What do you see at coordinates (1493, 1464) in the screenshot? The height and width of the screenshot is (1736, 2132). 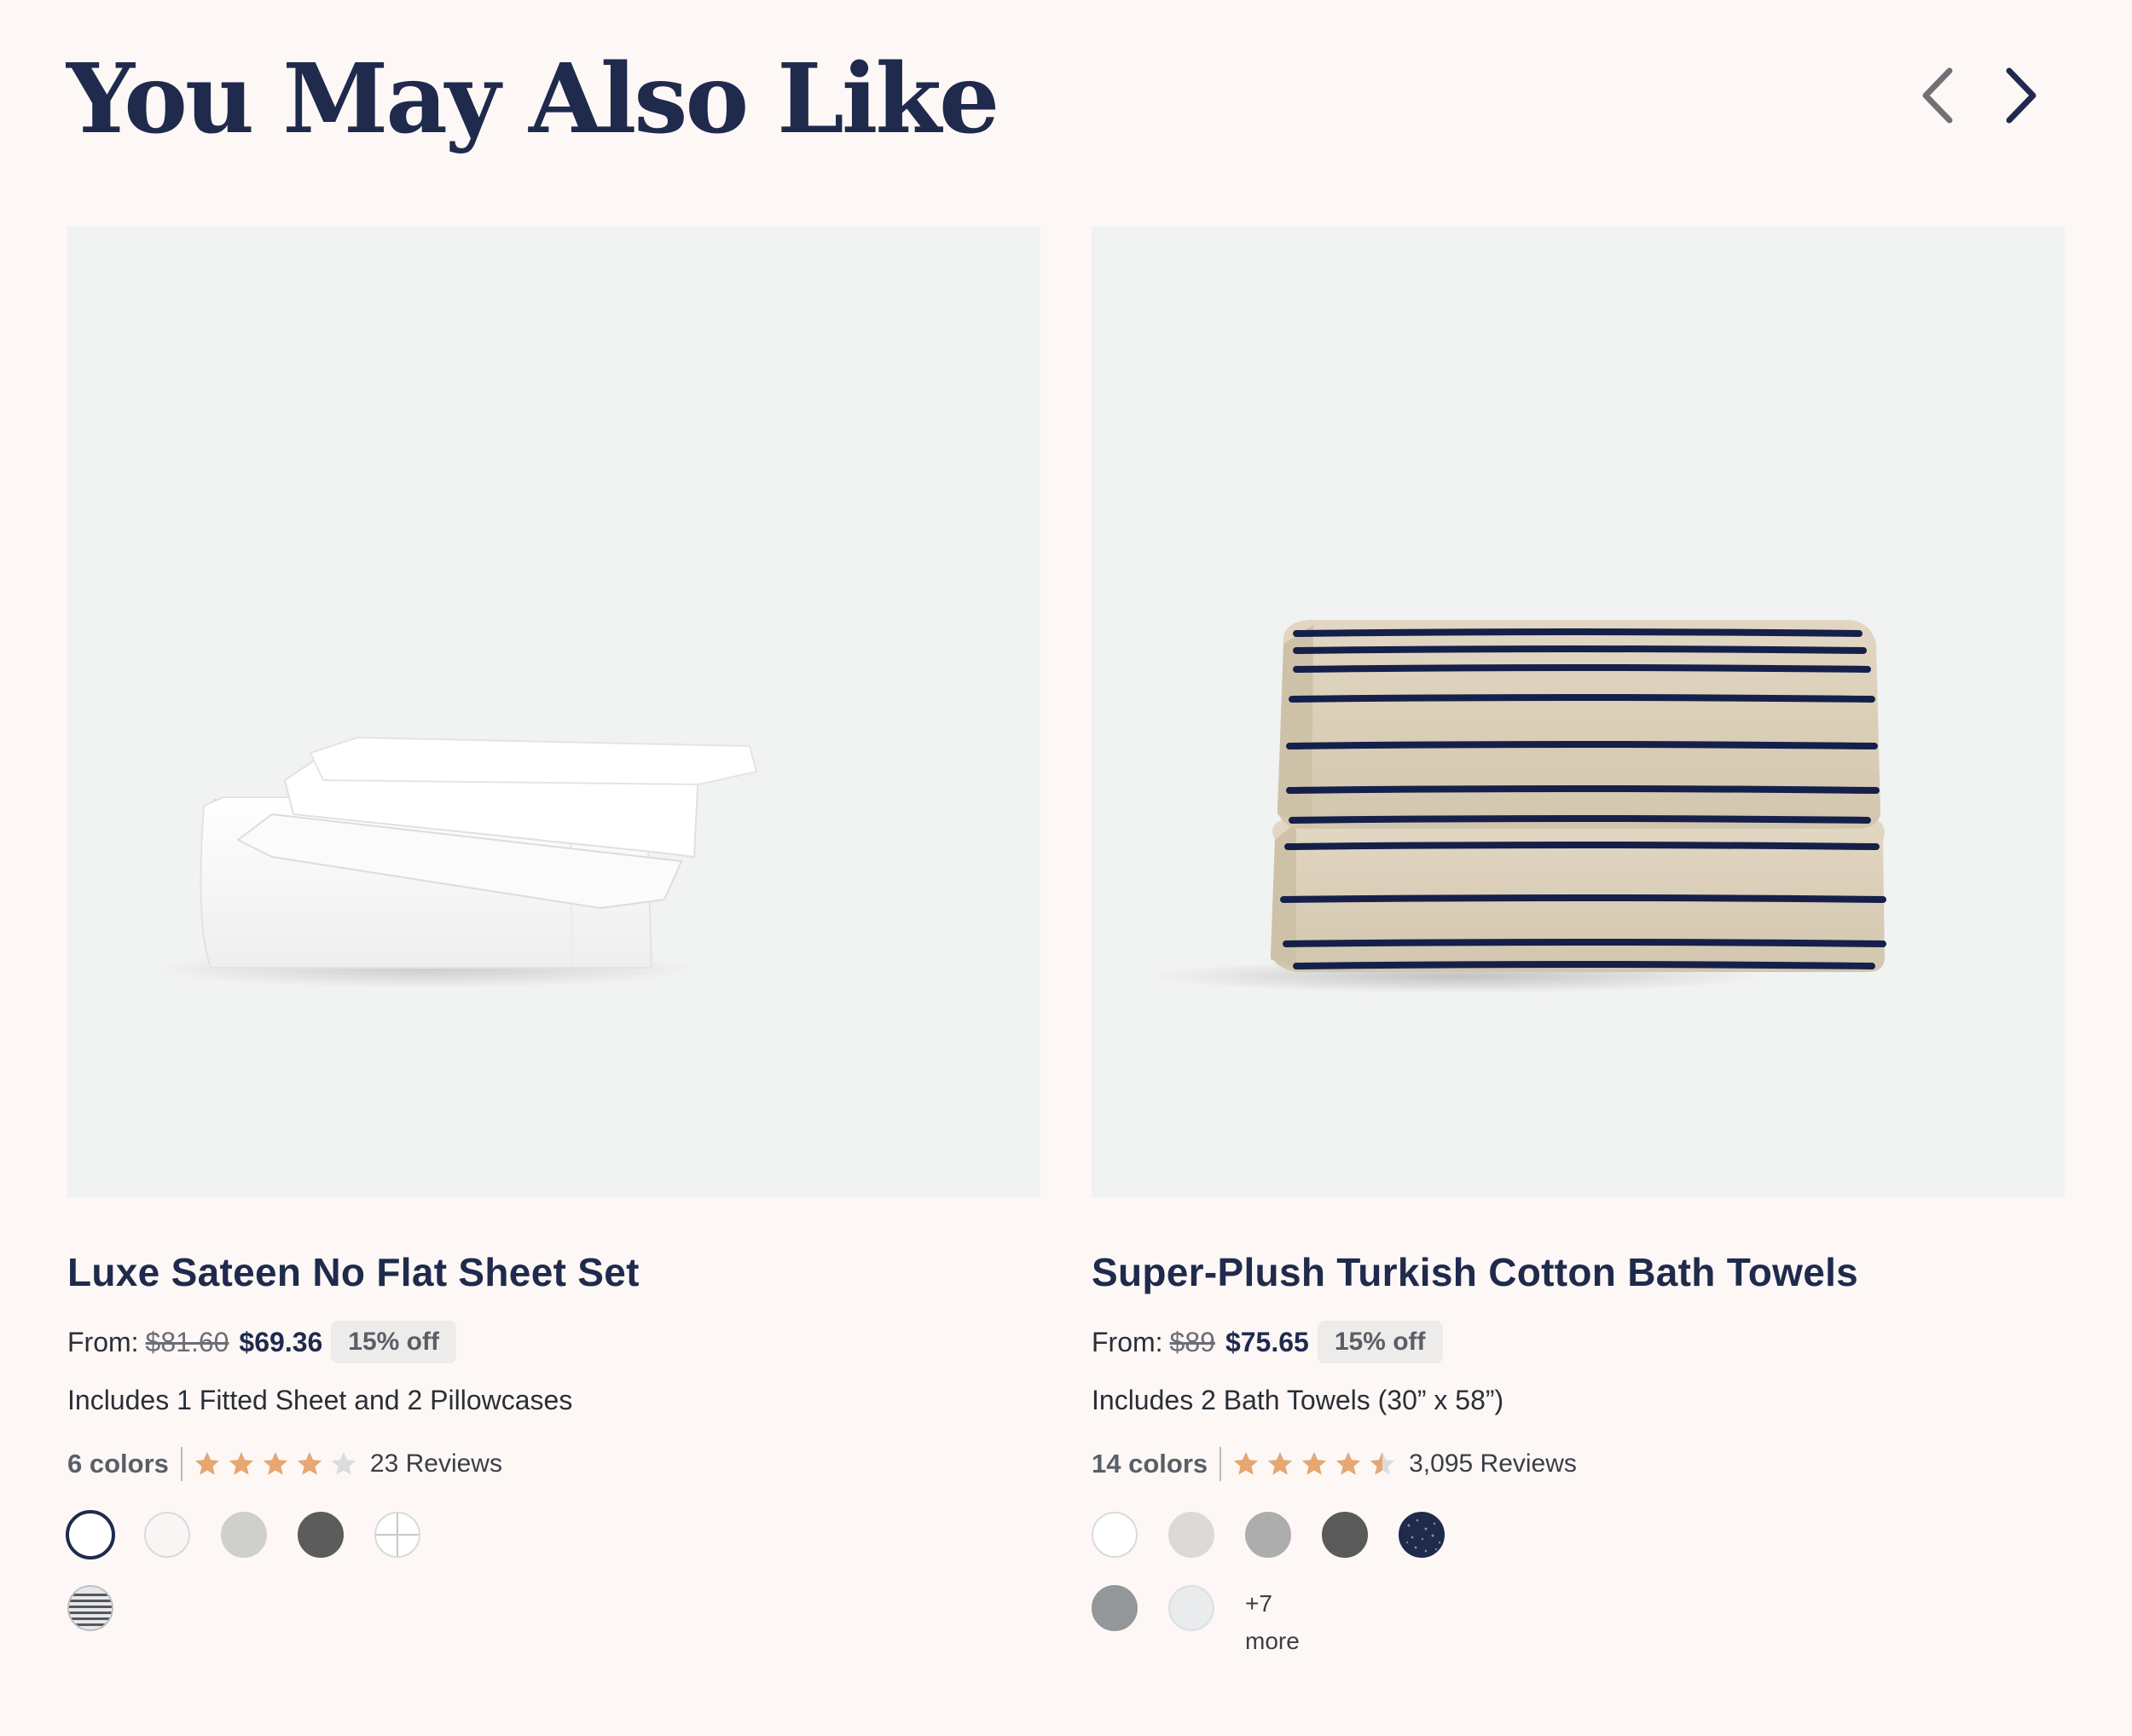 I see `reviews-count: 3,095 Reviews` at bounding box center [1493, 1464].